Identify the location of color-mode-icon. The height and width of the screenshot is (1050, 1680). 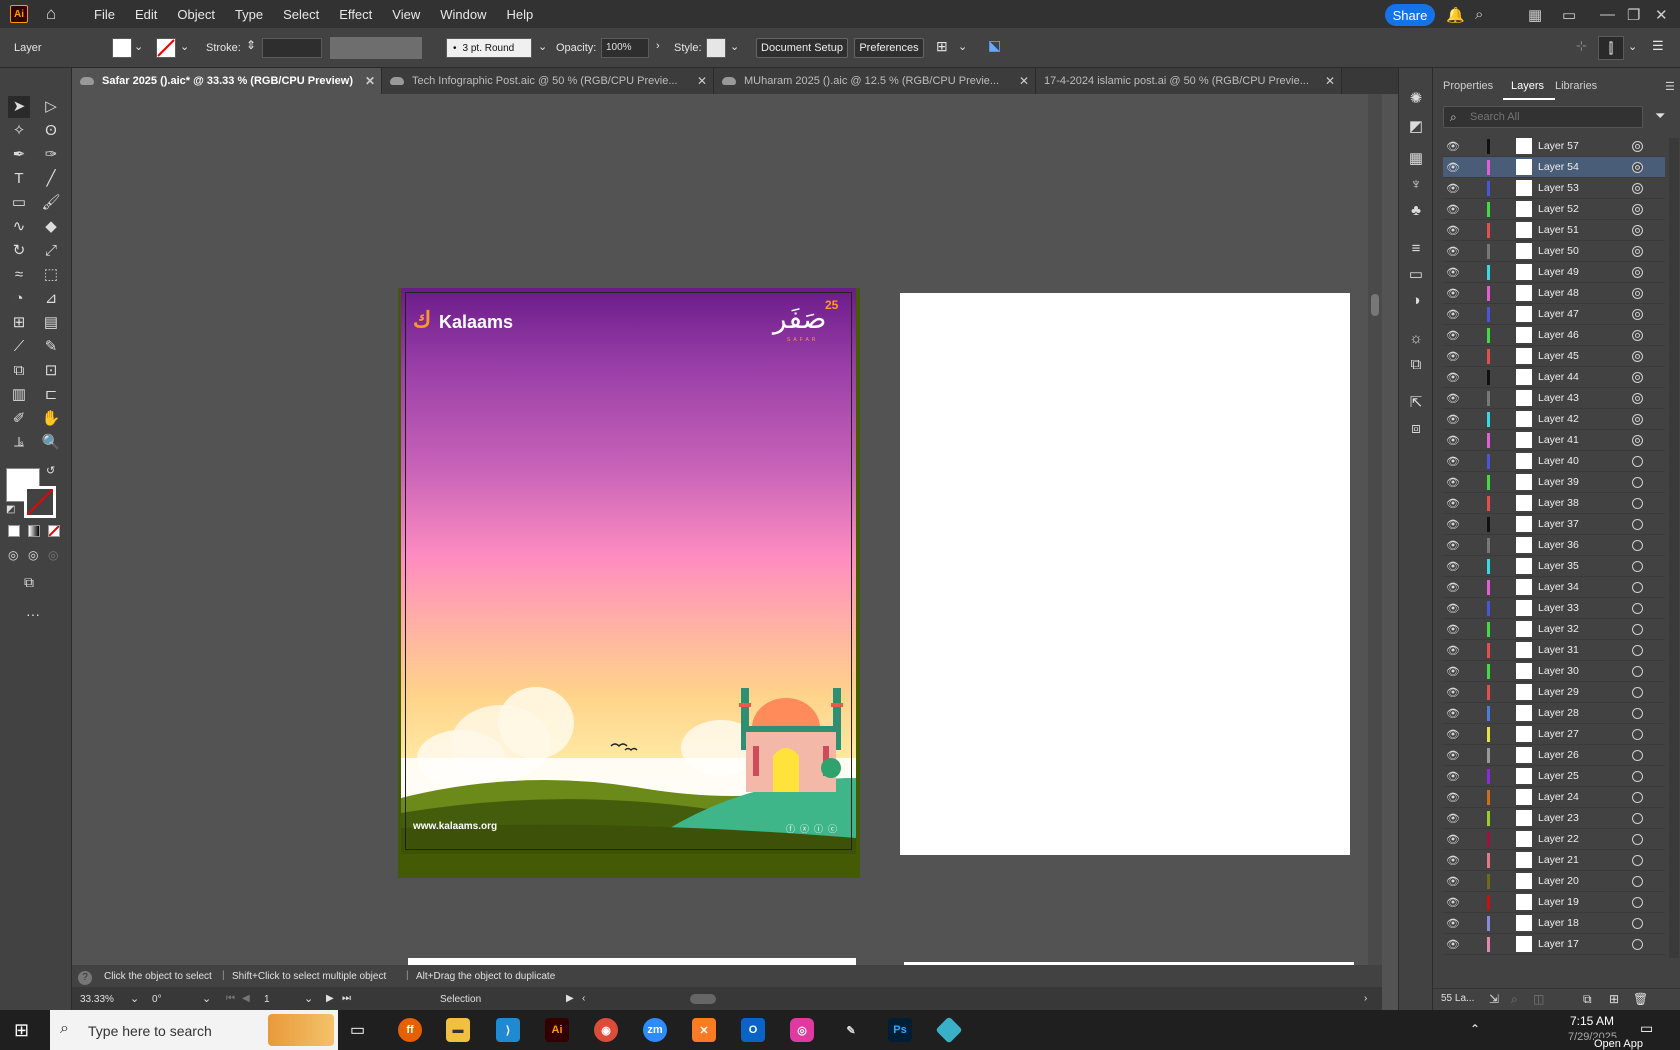
(14, 531).